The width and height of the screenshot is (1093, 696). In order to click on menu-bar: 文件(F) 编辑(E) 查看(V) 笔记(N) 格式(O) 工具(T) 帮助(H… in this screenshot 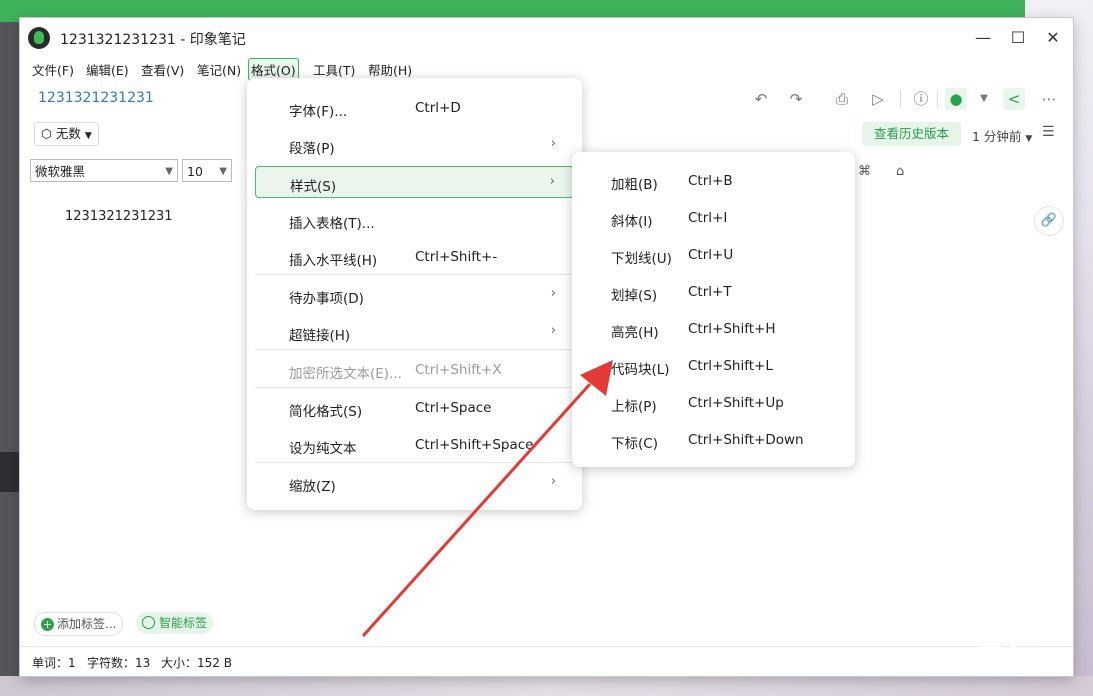, I will do `click(546, 69)`.